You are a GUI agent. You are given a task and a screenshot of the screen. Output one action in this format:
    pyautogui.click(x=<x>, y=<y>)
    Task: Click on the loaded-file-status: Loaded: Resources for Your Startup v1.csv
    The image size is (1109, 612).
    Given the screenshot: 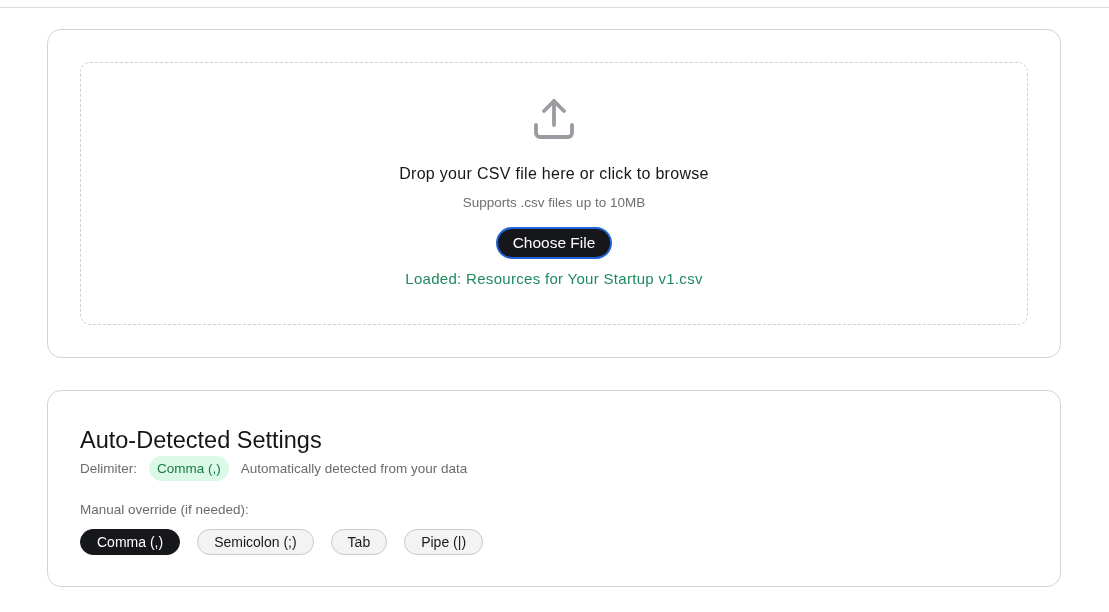 What is the action you would take?
    pyautogui.click(x=554, y=278)
    